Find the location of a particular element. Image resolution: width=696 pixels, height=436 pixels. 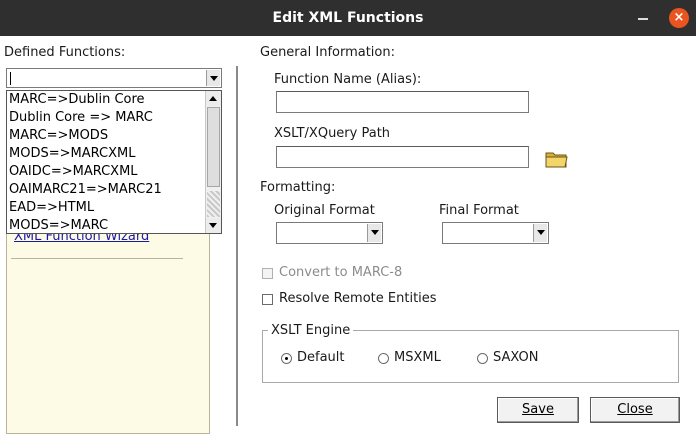

defined-functions-select is located at coordinates (114, 78).